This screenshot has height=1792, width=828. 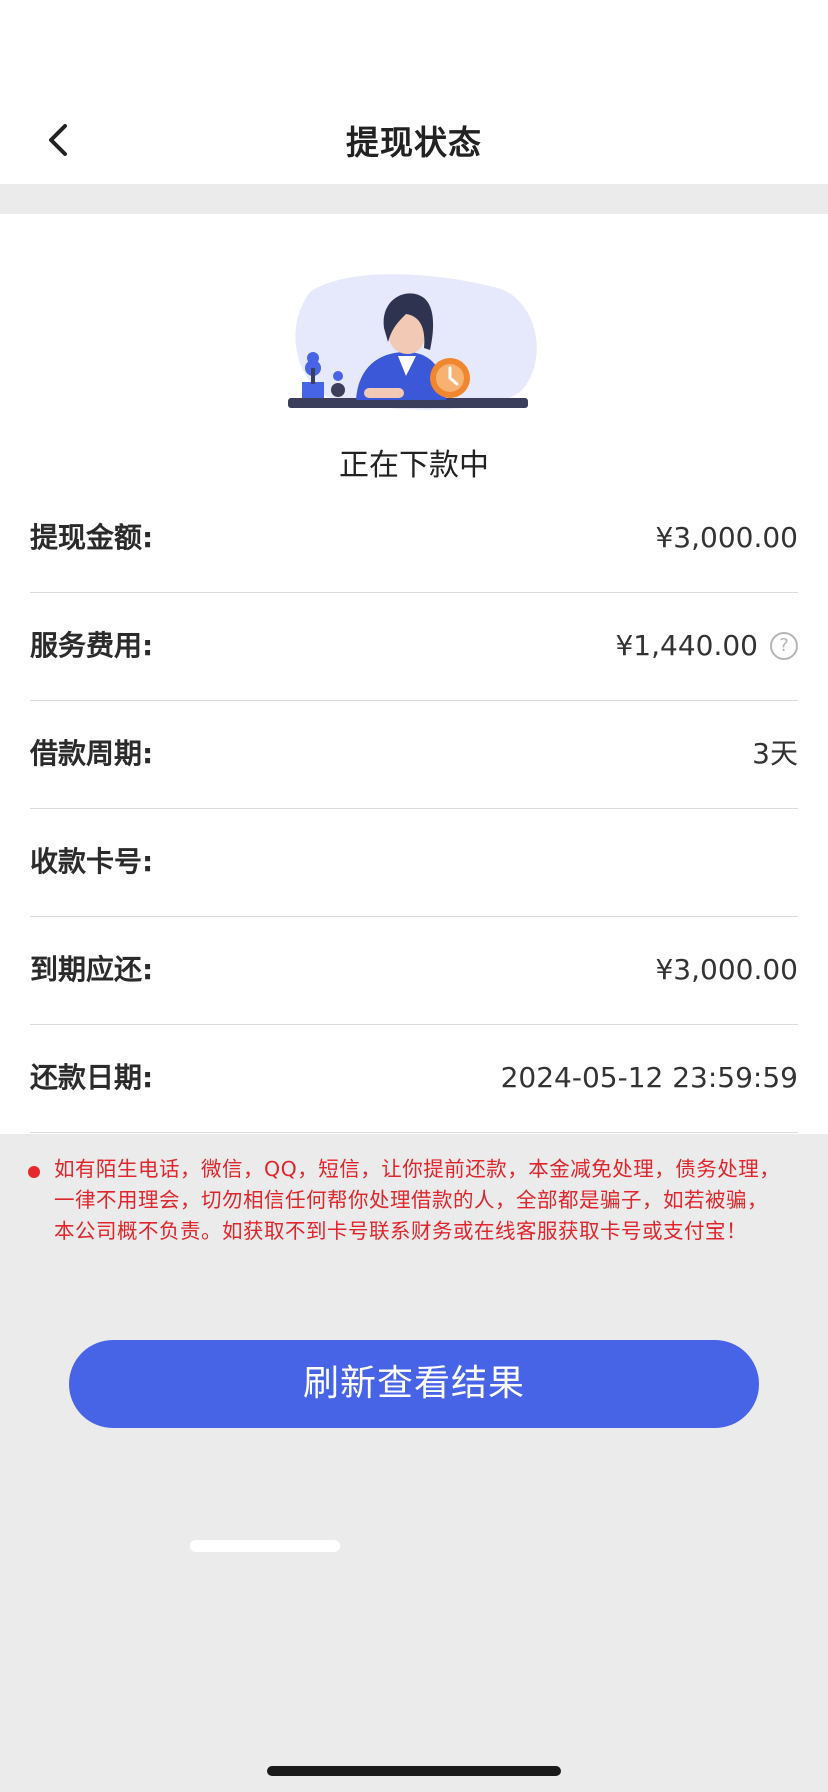 What do you see at coordinates (414, 646) in the screenshot?
I see `detail-row-service-fee: 服务费用: ¥1,440.00 ?` at bounding box center [414, 646].